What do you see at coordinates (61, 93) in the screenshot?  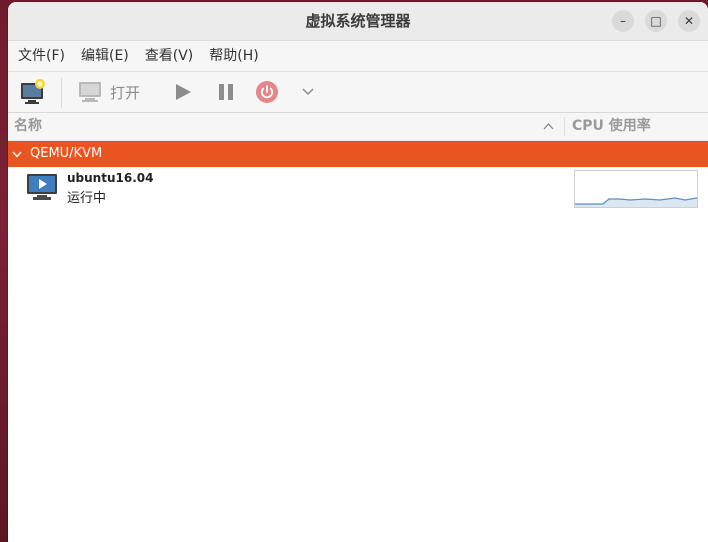 I see `toolbar-separator` at bounding box center [61, 93].